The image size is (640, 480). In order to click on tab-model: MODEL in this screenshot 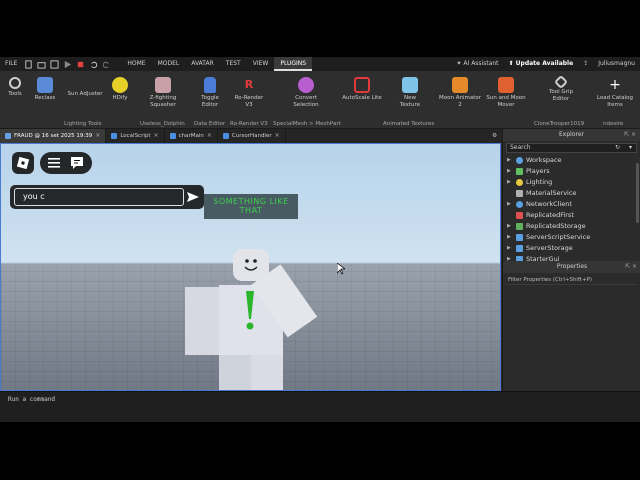, I will do `click(169, 64)`.